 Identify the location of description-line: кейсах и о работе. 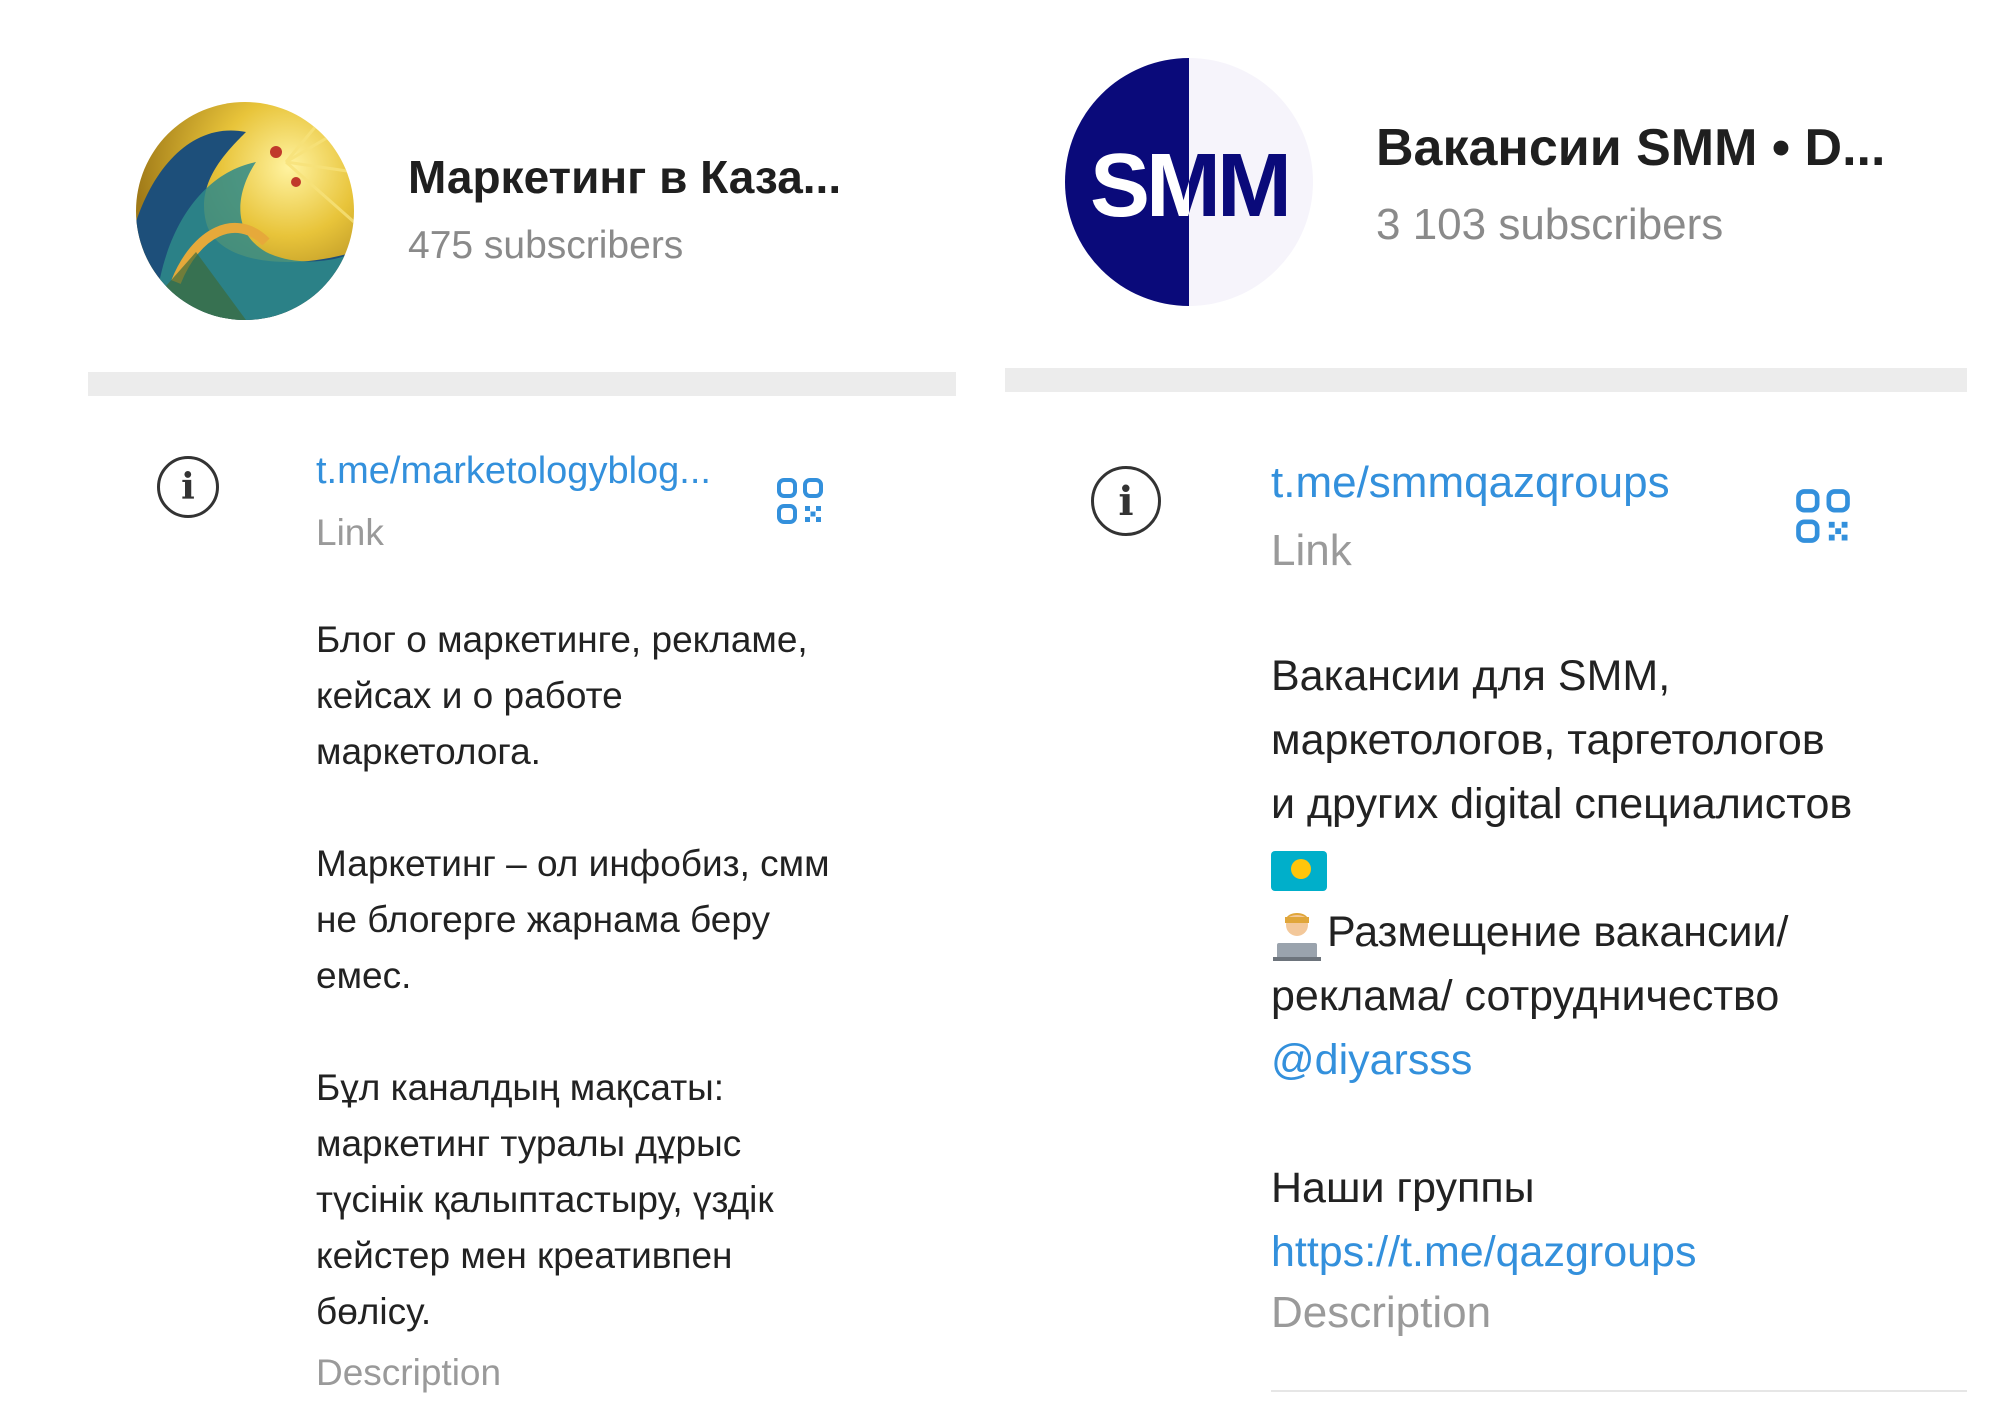
(469, 695).